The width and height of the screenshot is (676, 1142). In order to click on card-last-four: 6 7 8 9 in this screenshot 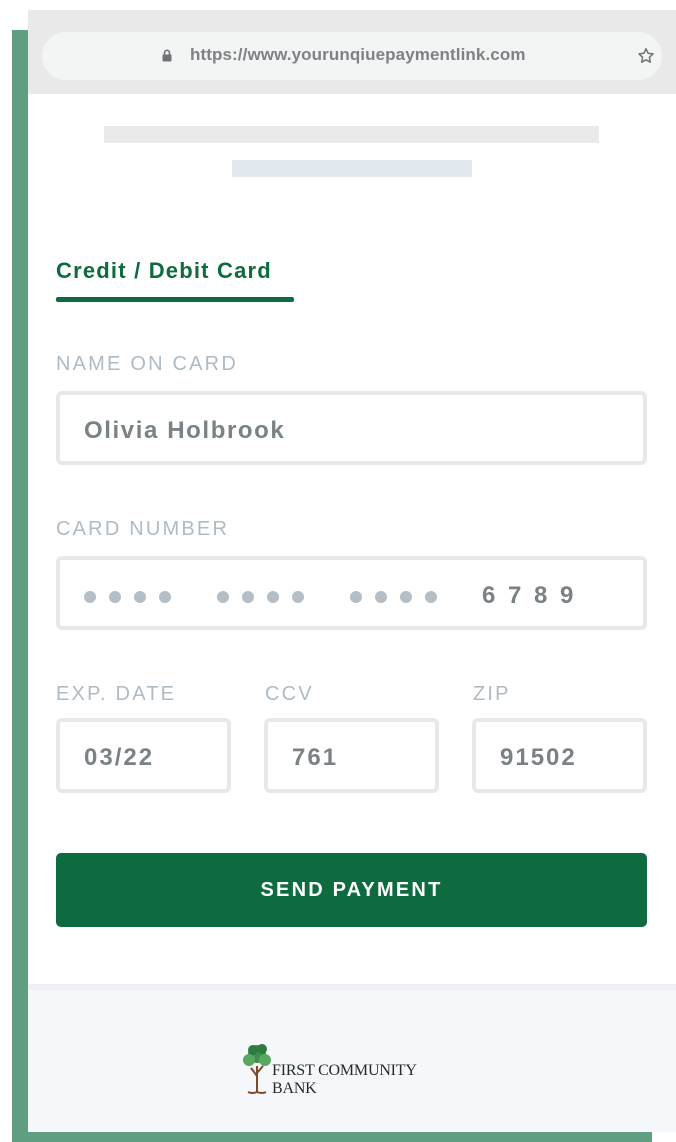, I will do `click(529, 595)`.